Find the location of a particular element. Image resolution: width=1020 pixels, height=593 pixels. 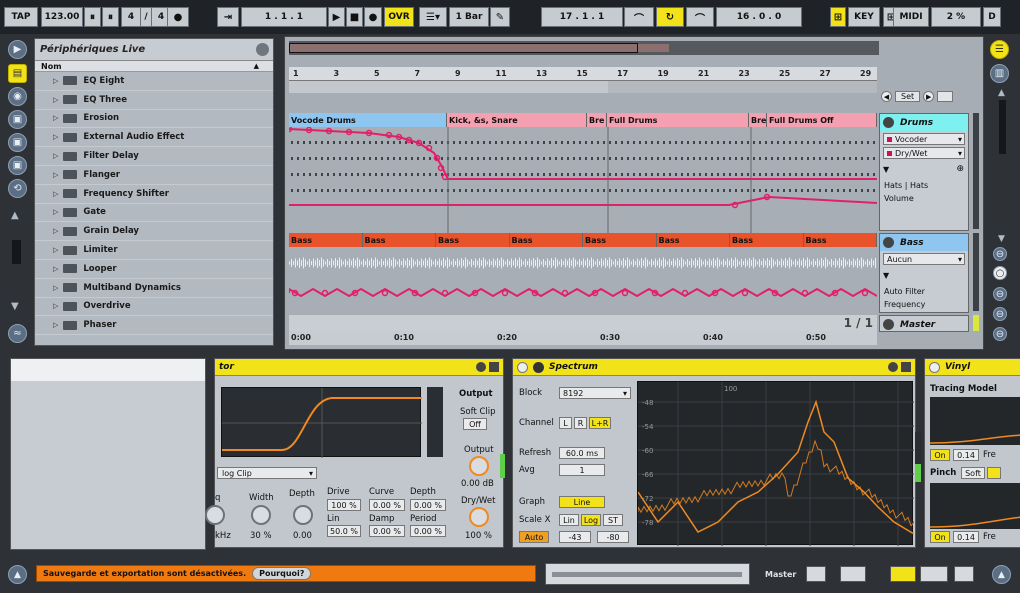

saturator-title-bar: tor is located at coordinates (359, 367).